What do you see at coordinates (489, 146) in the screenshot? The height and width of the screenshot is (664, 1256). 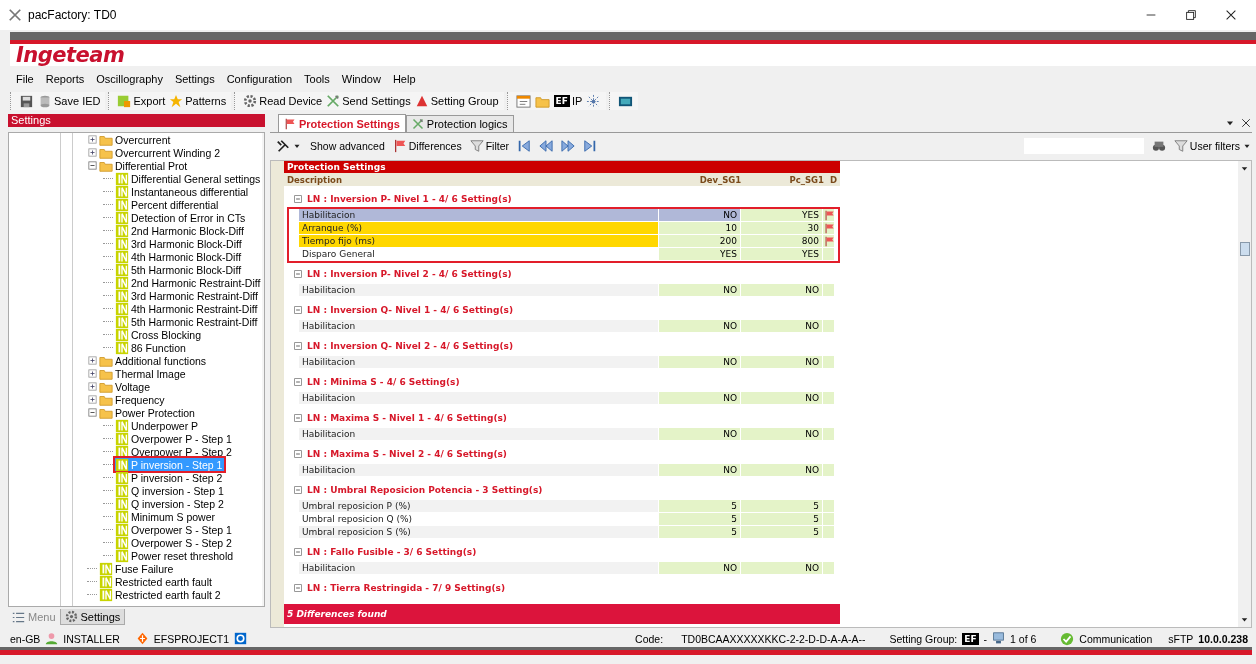 I see `toolbar-button: Filter` at bounding box center [489, 146].